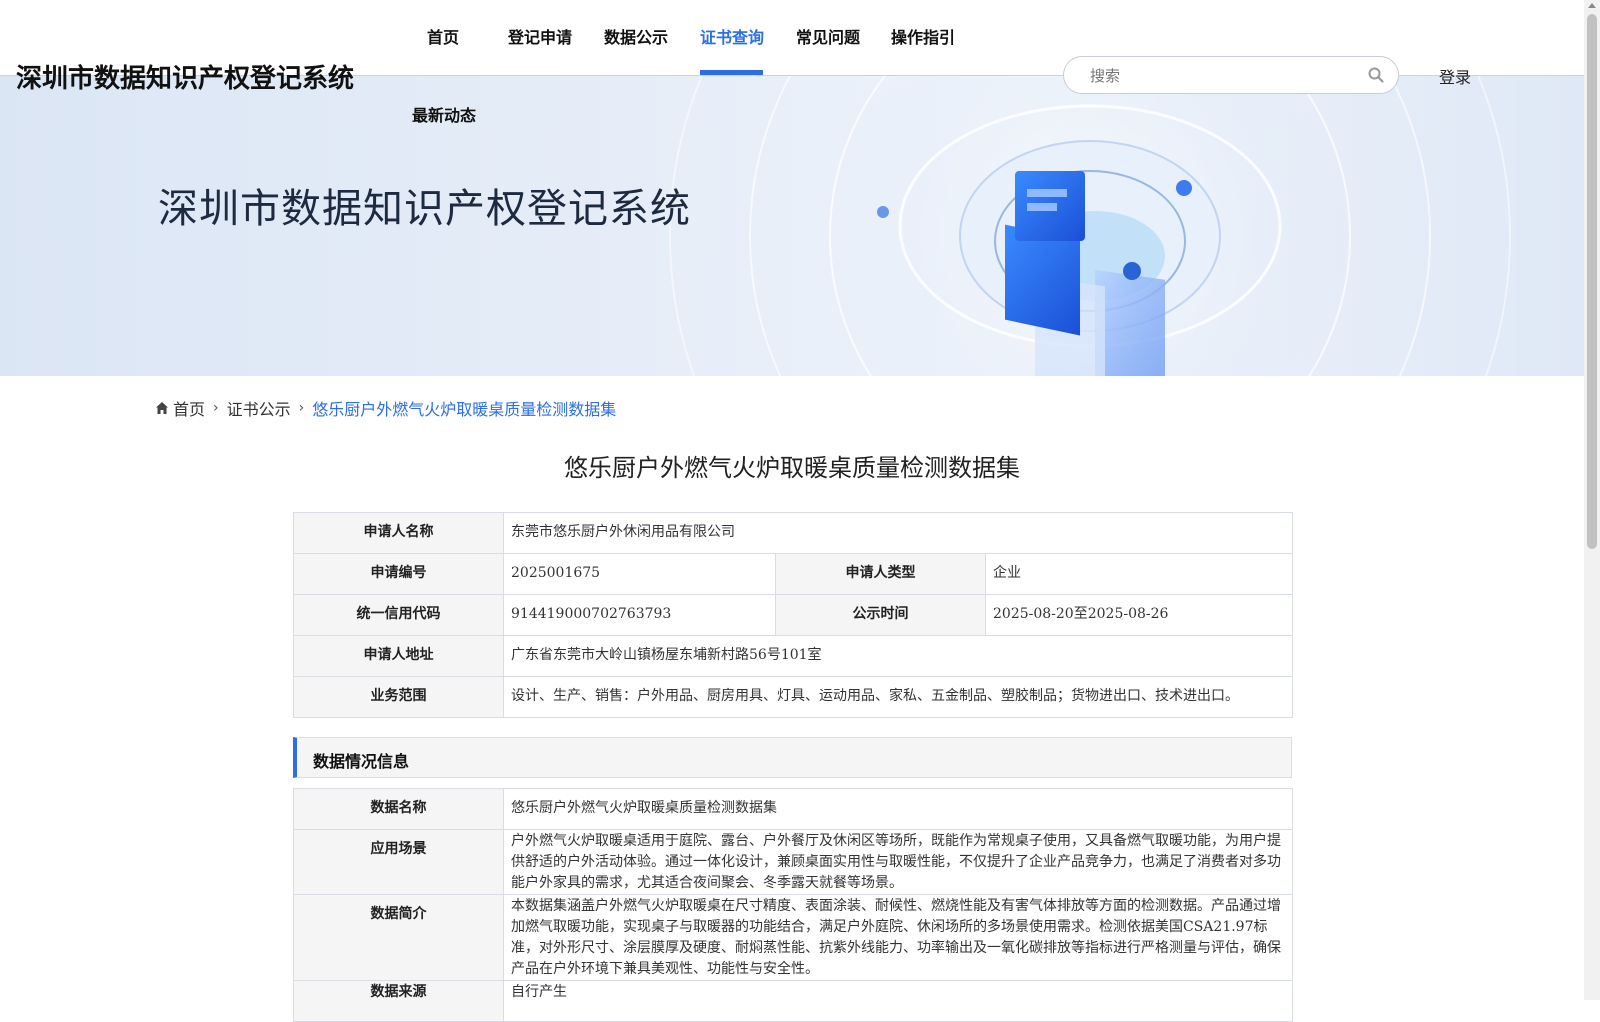  What do you see at coordinates (1220, 76) in the screenshot?
I see `search-input` at bounding box center [1220, 76].